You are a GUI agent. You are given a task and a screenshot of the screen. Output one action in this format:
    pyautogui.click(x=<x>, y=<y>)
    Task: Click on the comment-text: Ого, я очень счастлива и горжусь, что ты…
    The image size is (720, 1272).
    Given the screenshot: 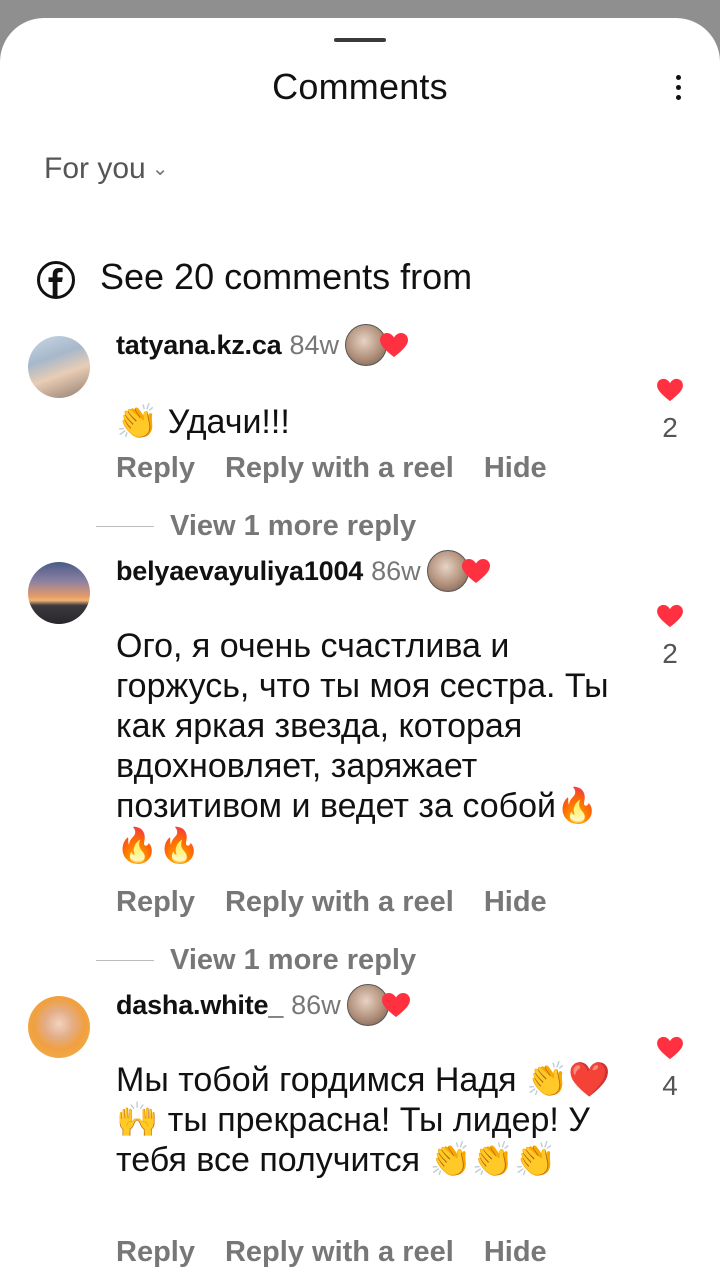 What is the action you would take?
    pyautogui.click(x=362, y=746)
    